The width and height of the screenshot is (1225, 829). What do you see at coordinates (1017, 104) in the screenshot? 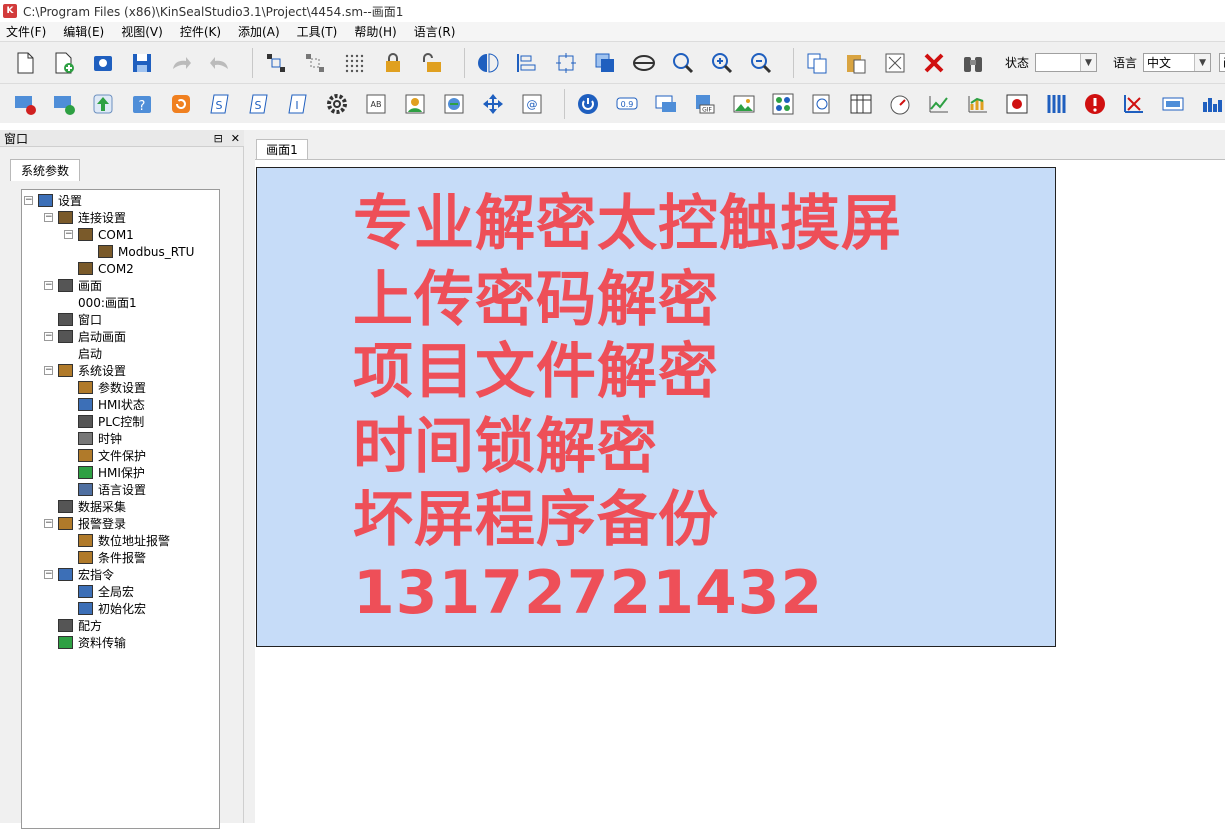
I see `alarm-display-button` at bounding box center [1017, 104].